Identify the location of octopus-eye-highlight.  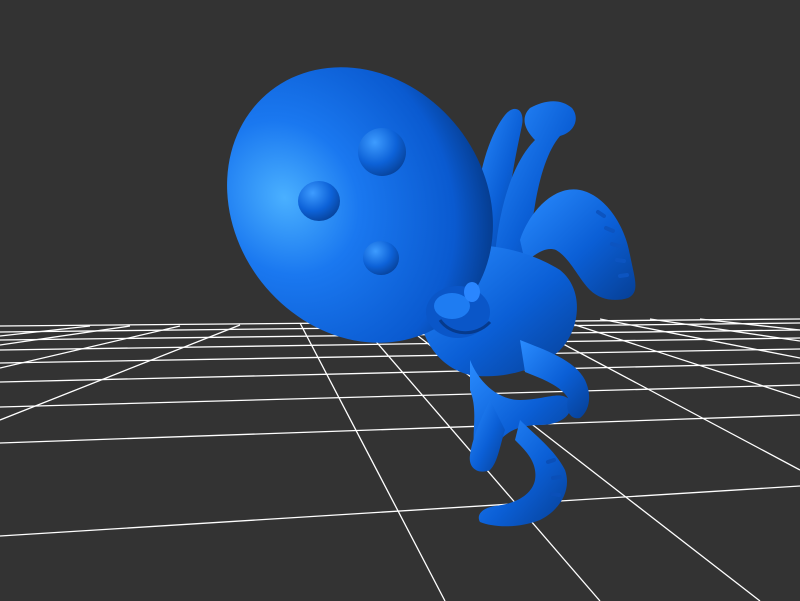
(452, 306).